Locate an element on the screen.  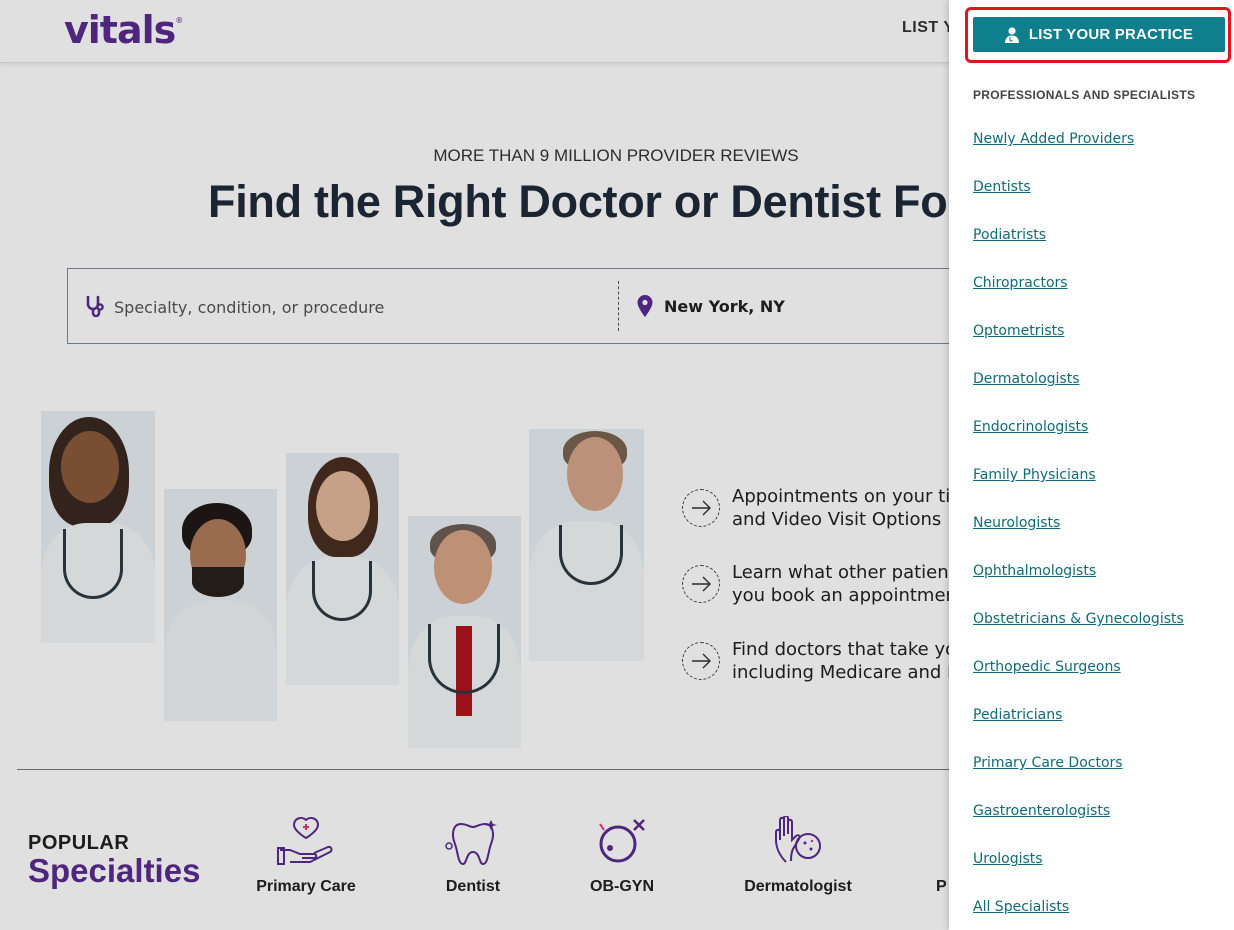
link-podiatrists: Podiatrists is located at coordinates (1009, 235).